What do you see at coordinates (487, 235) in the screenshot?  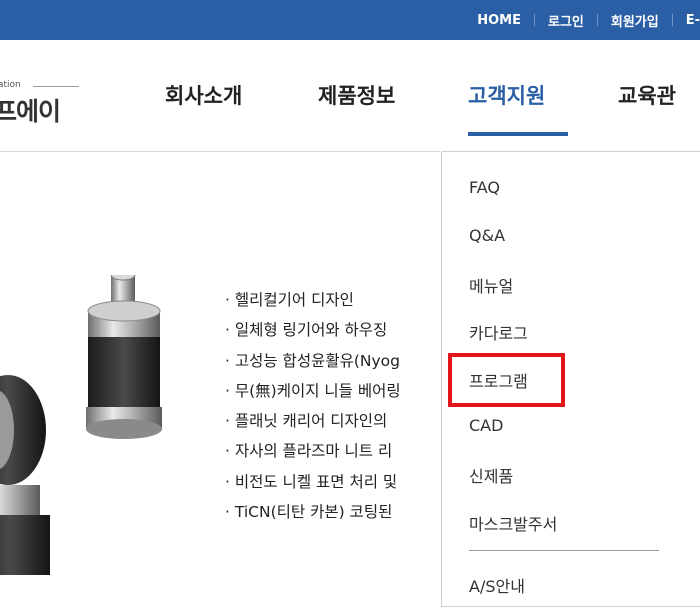 I see `submenu-qna: Q&A` at bounding box center [487, 235].